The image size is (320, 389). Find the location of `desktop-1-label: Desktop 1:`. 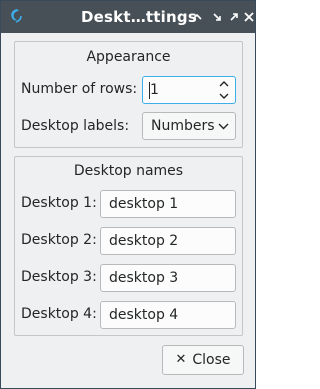

desktop-1-label: Desktop 1: is located at coordinates (59, 203).